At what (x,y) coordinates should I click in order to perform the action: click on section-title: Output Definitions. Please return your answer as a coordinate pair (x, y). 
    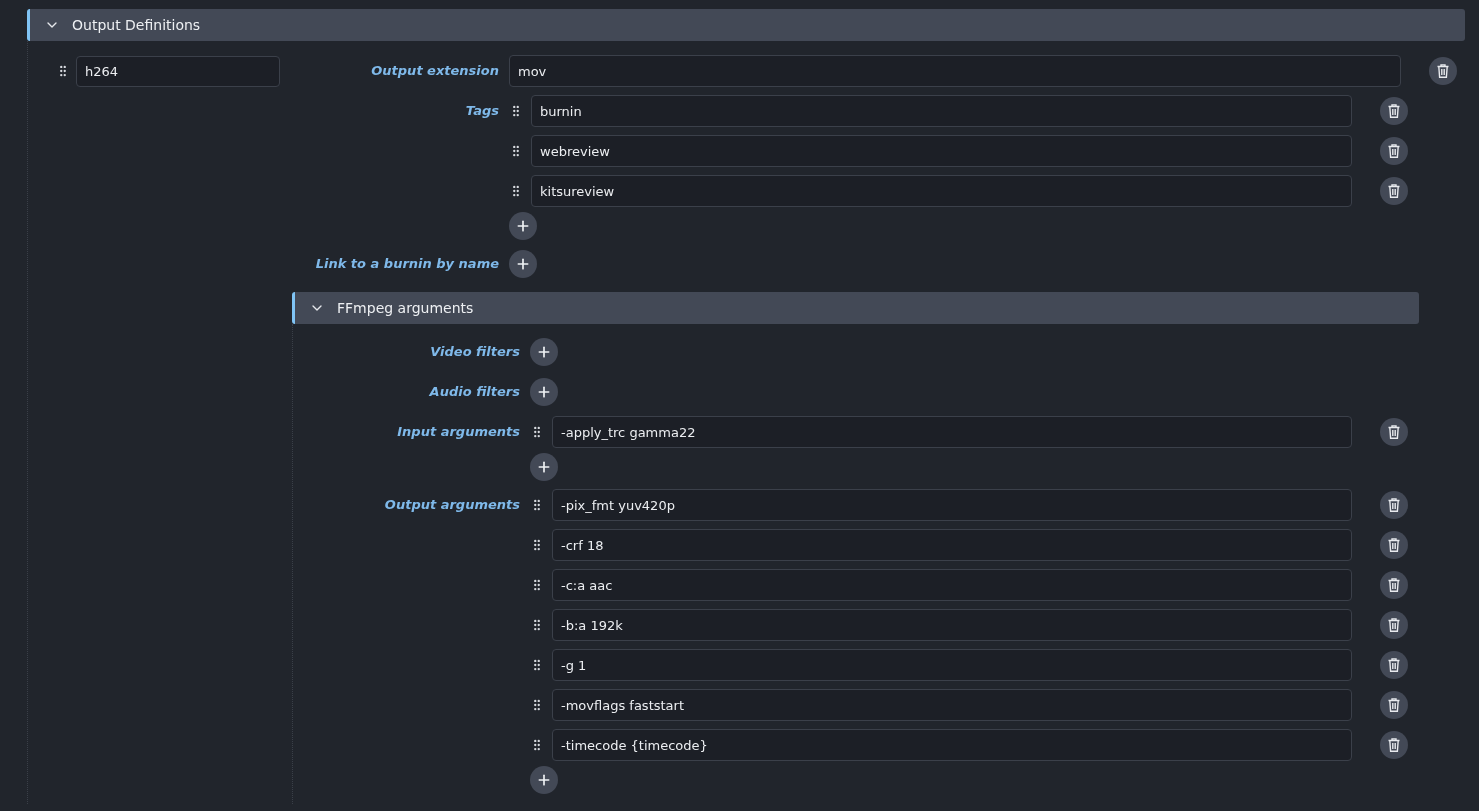
    Looking at the image, I should click on (136, 25).